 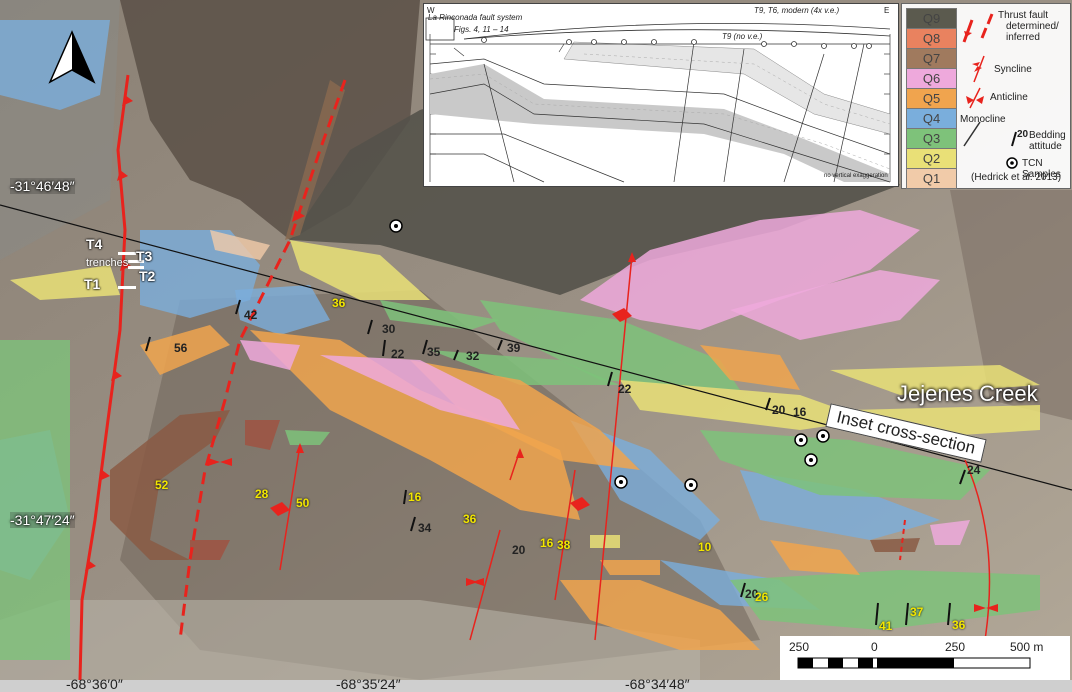 What do you see at coordinates (162, 485) in the screenshot?
I see `bedding-value: 52` at bounding box center [162, 485].